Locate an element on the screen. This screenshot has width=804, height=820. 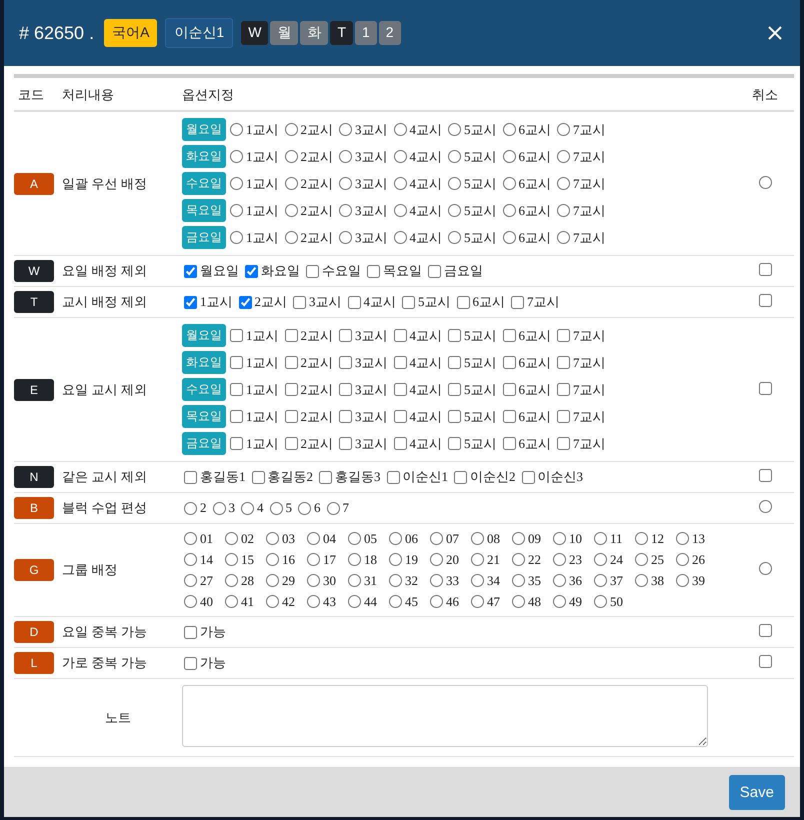
save-button: Save is located at coordinates (756, 792).